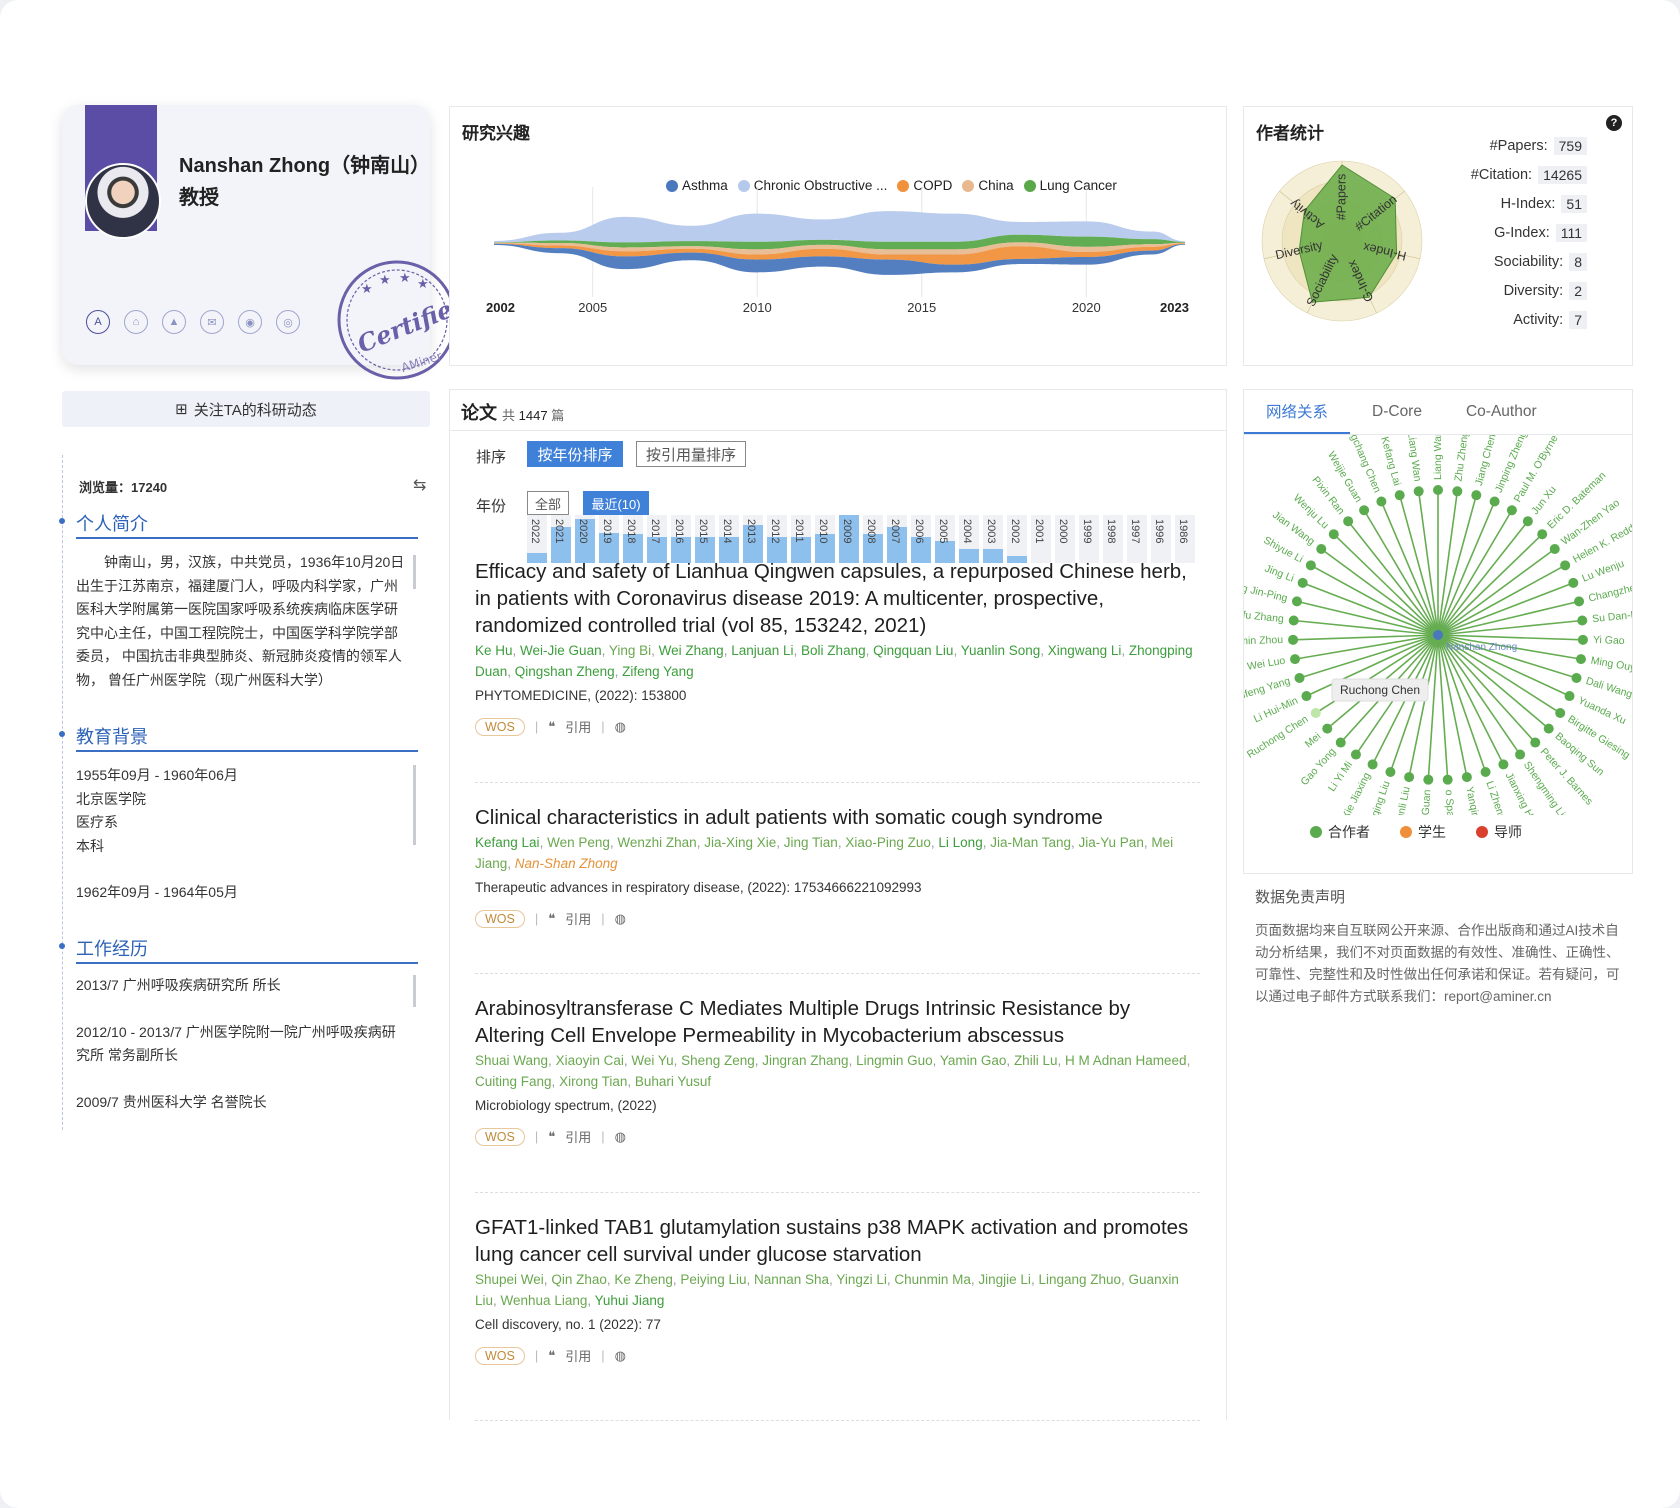 The height and width of the screenshot is (1508, 1680). I want to click on author-link: Shuai Wang, so click(511, 1060).